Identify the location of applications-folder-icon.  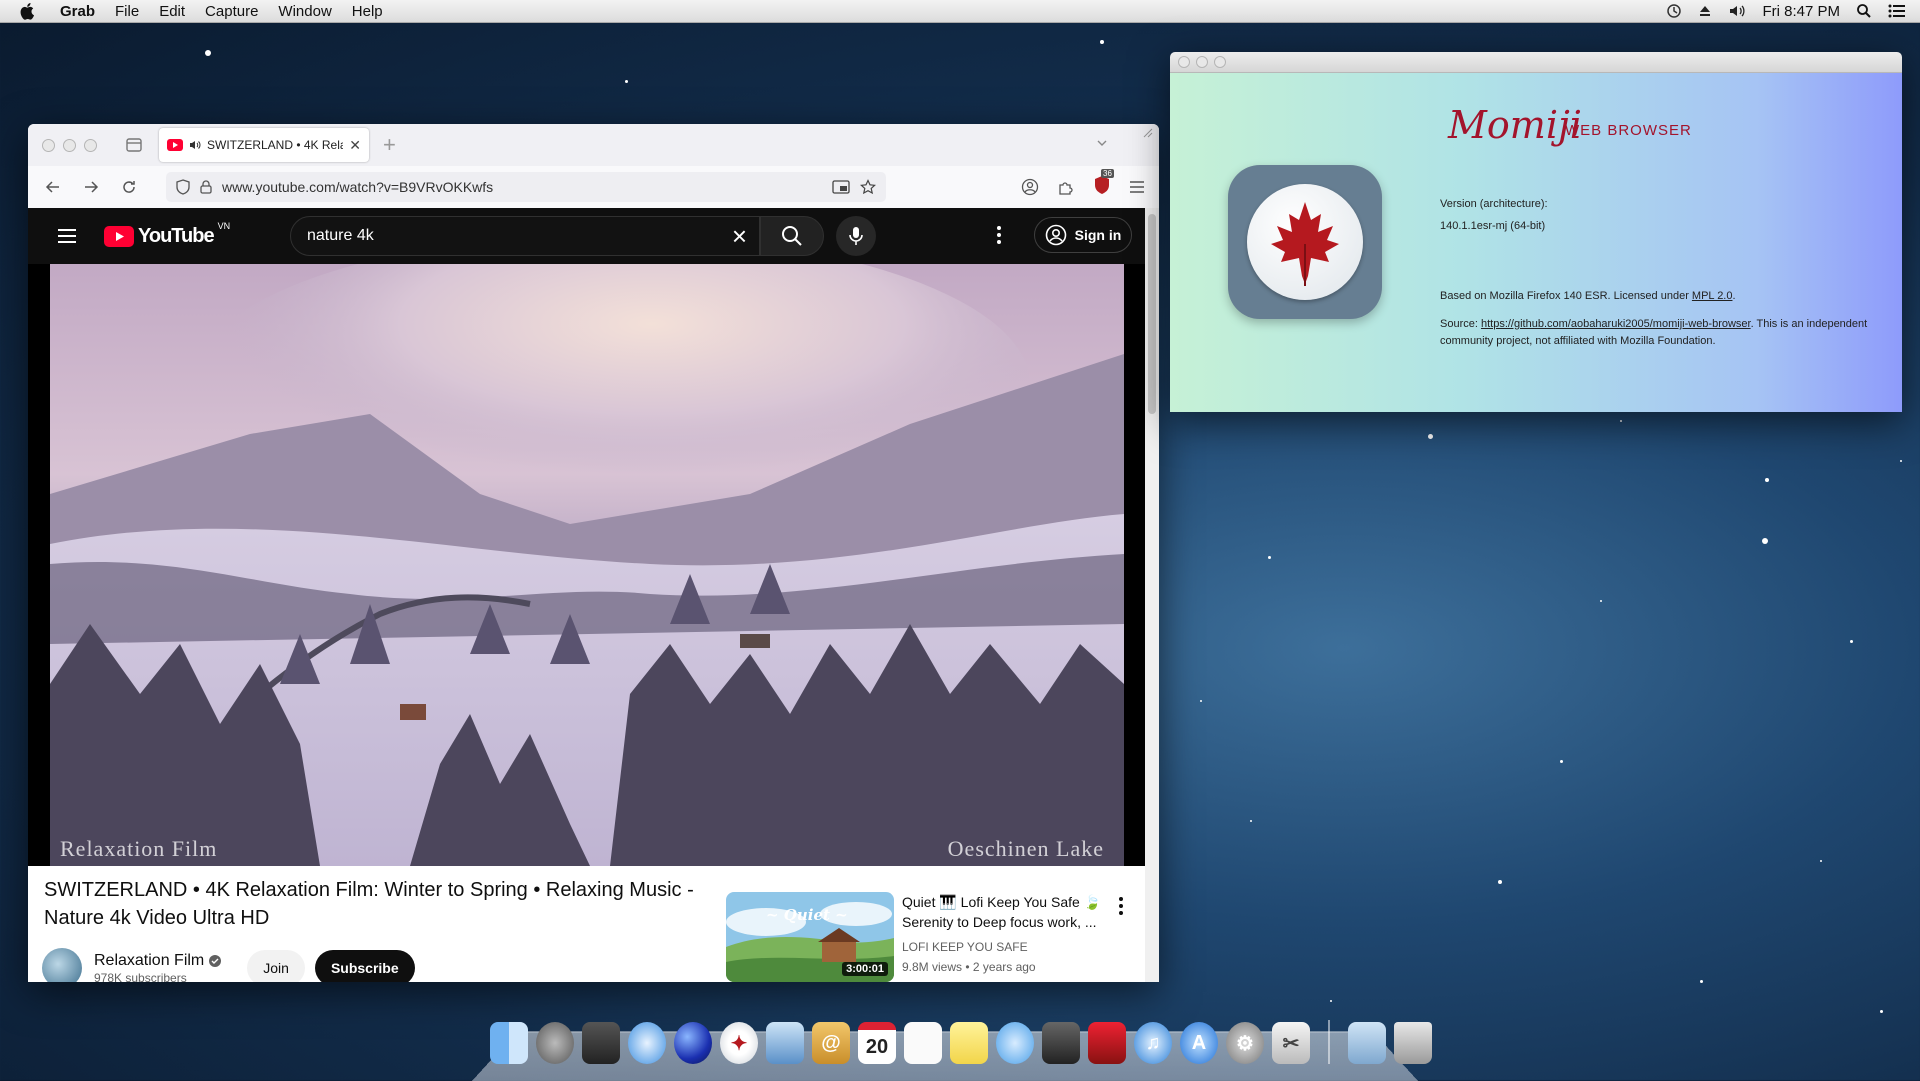
(1367, 1043).